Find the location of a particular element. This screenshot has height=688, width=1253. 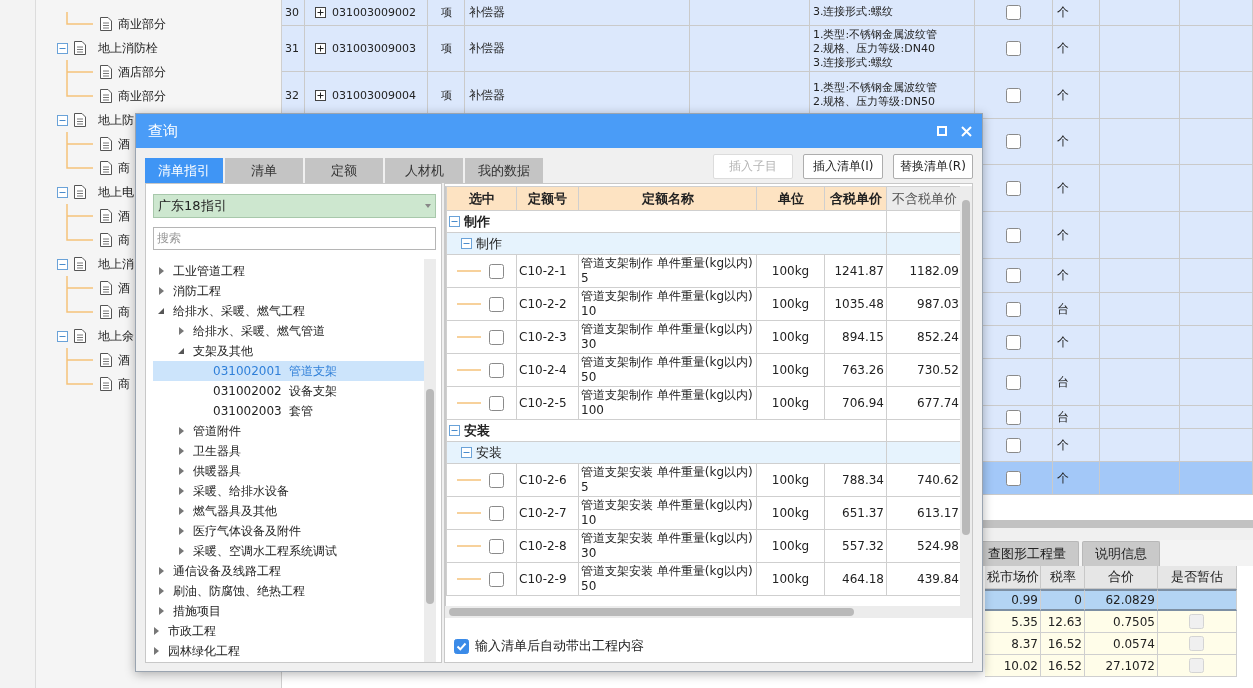

tree-item: 市政工程 is located at coordinates (192, 631).